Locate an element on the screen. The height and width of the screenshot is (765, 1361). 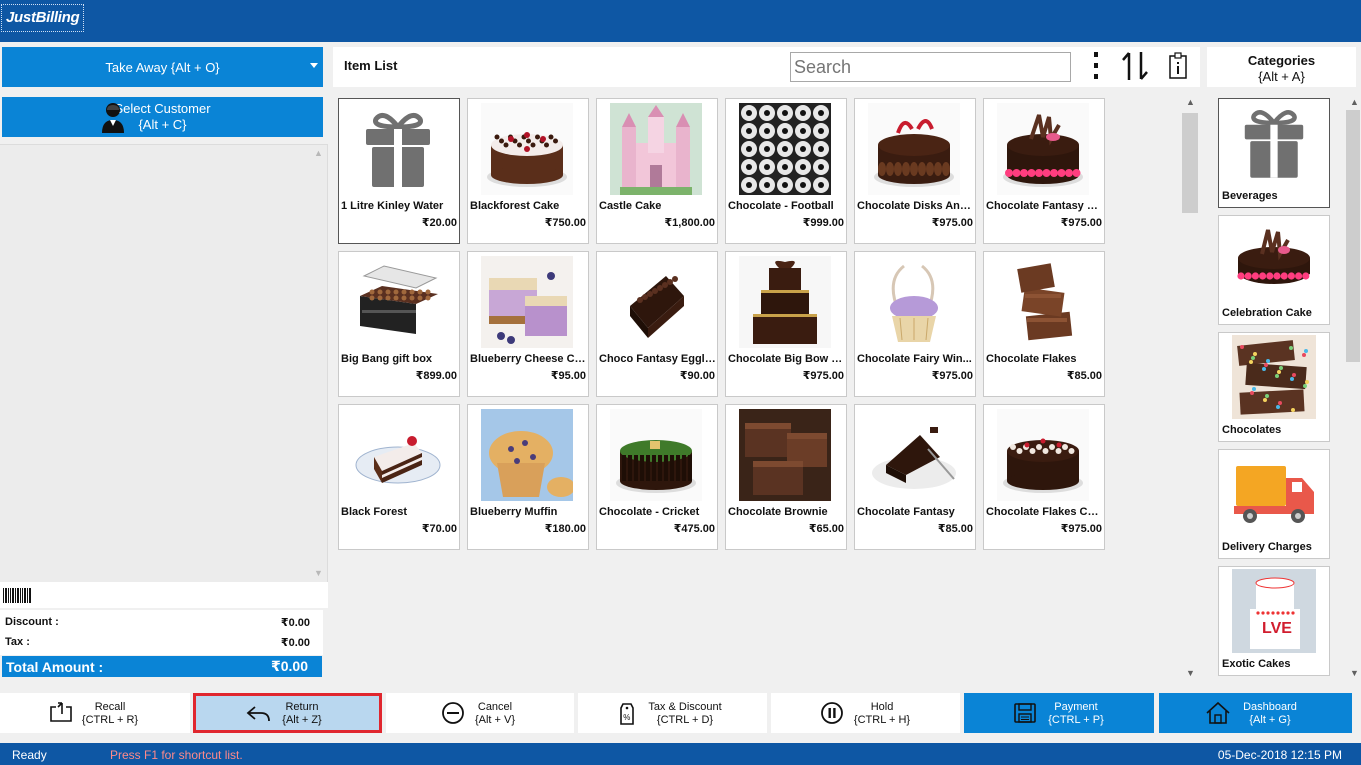
item-name: Blackforest Cake is located at coordinates (515, 206).